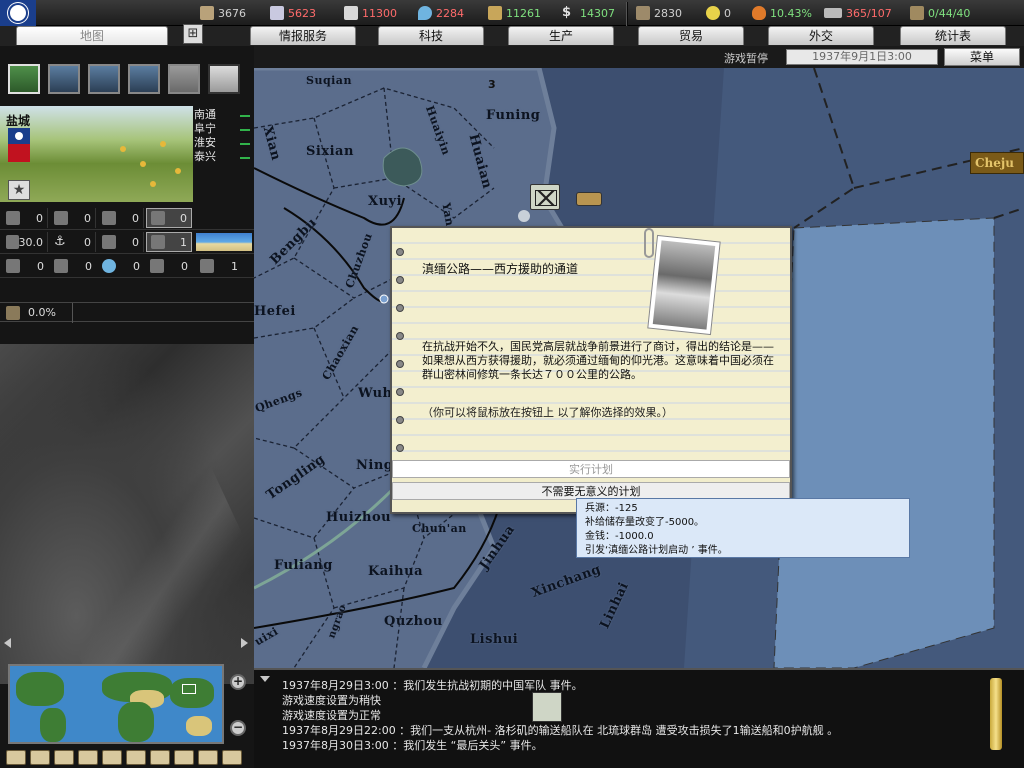 The image size is (1024, 768). I want to click on industry-icon, so click(12, 242).